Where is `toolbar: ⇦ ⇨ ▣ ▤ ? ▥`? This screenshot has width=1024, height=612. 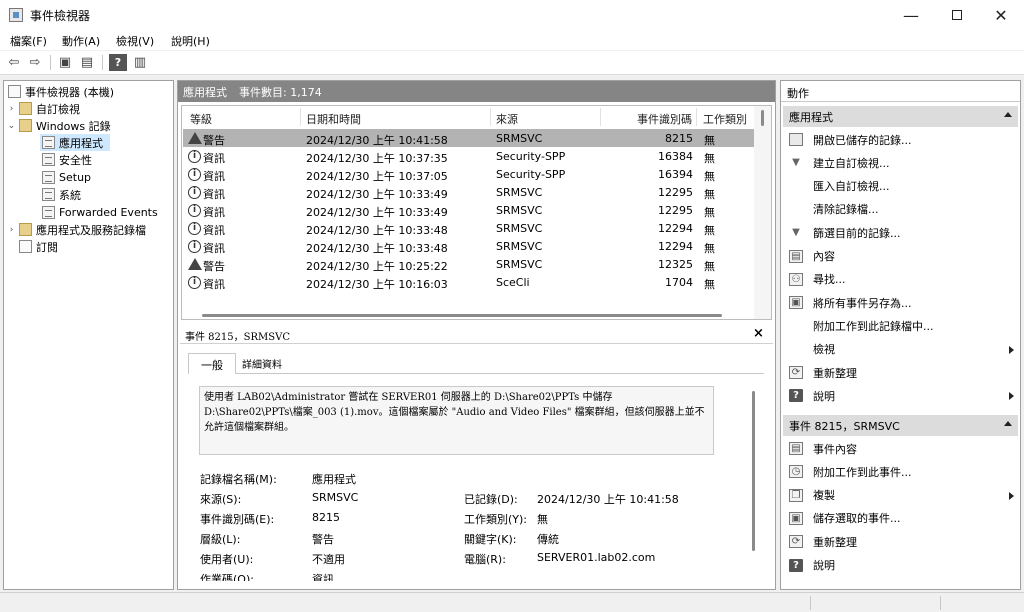
toolbar: ⇦ ⇨ ▣ ▤ ? ▥ is located at coordinates (512, 63).